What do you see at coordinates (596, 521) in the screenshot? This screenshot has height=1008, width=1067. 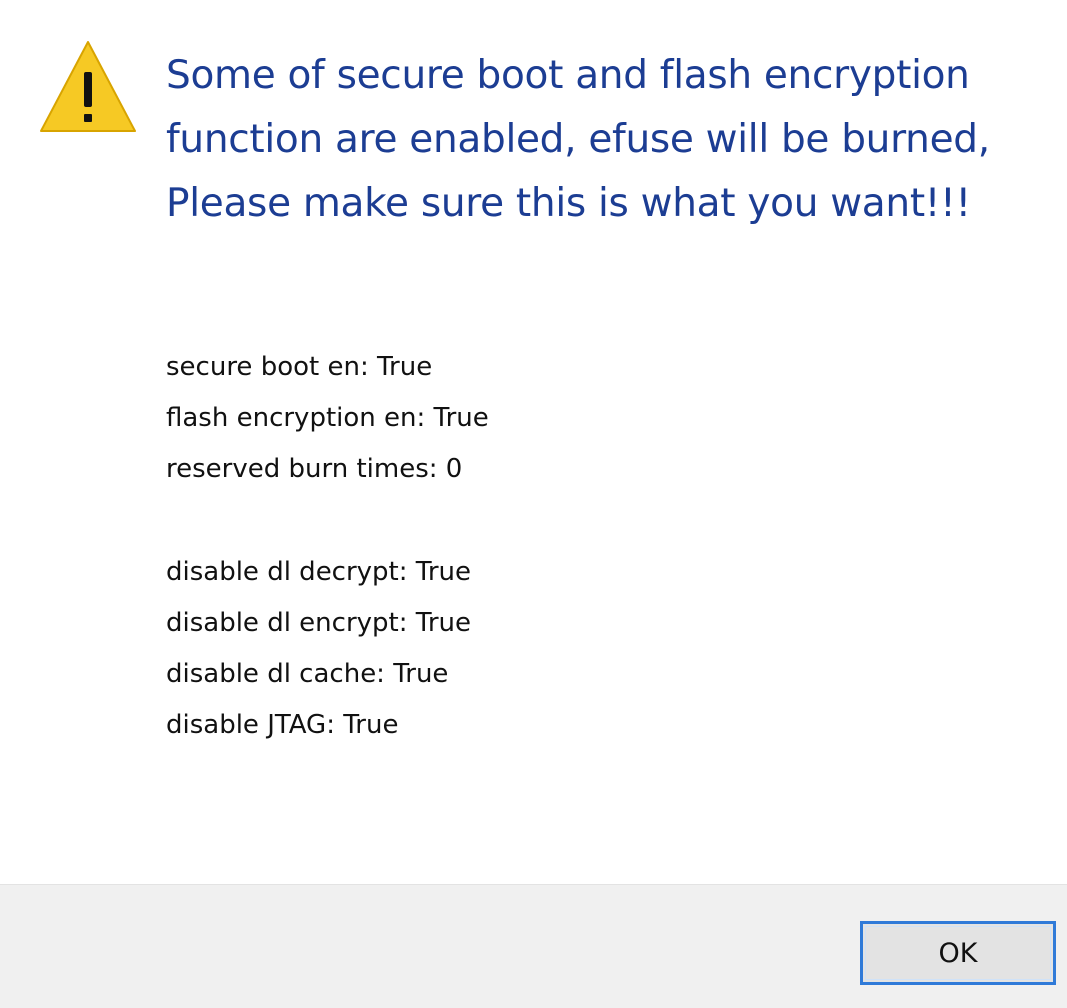 I see `details-spacer` at bounding box center [596, 521].